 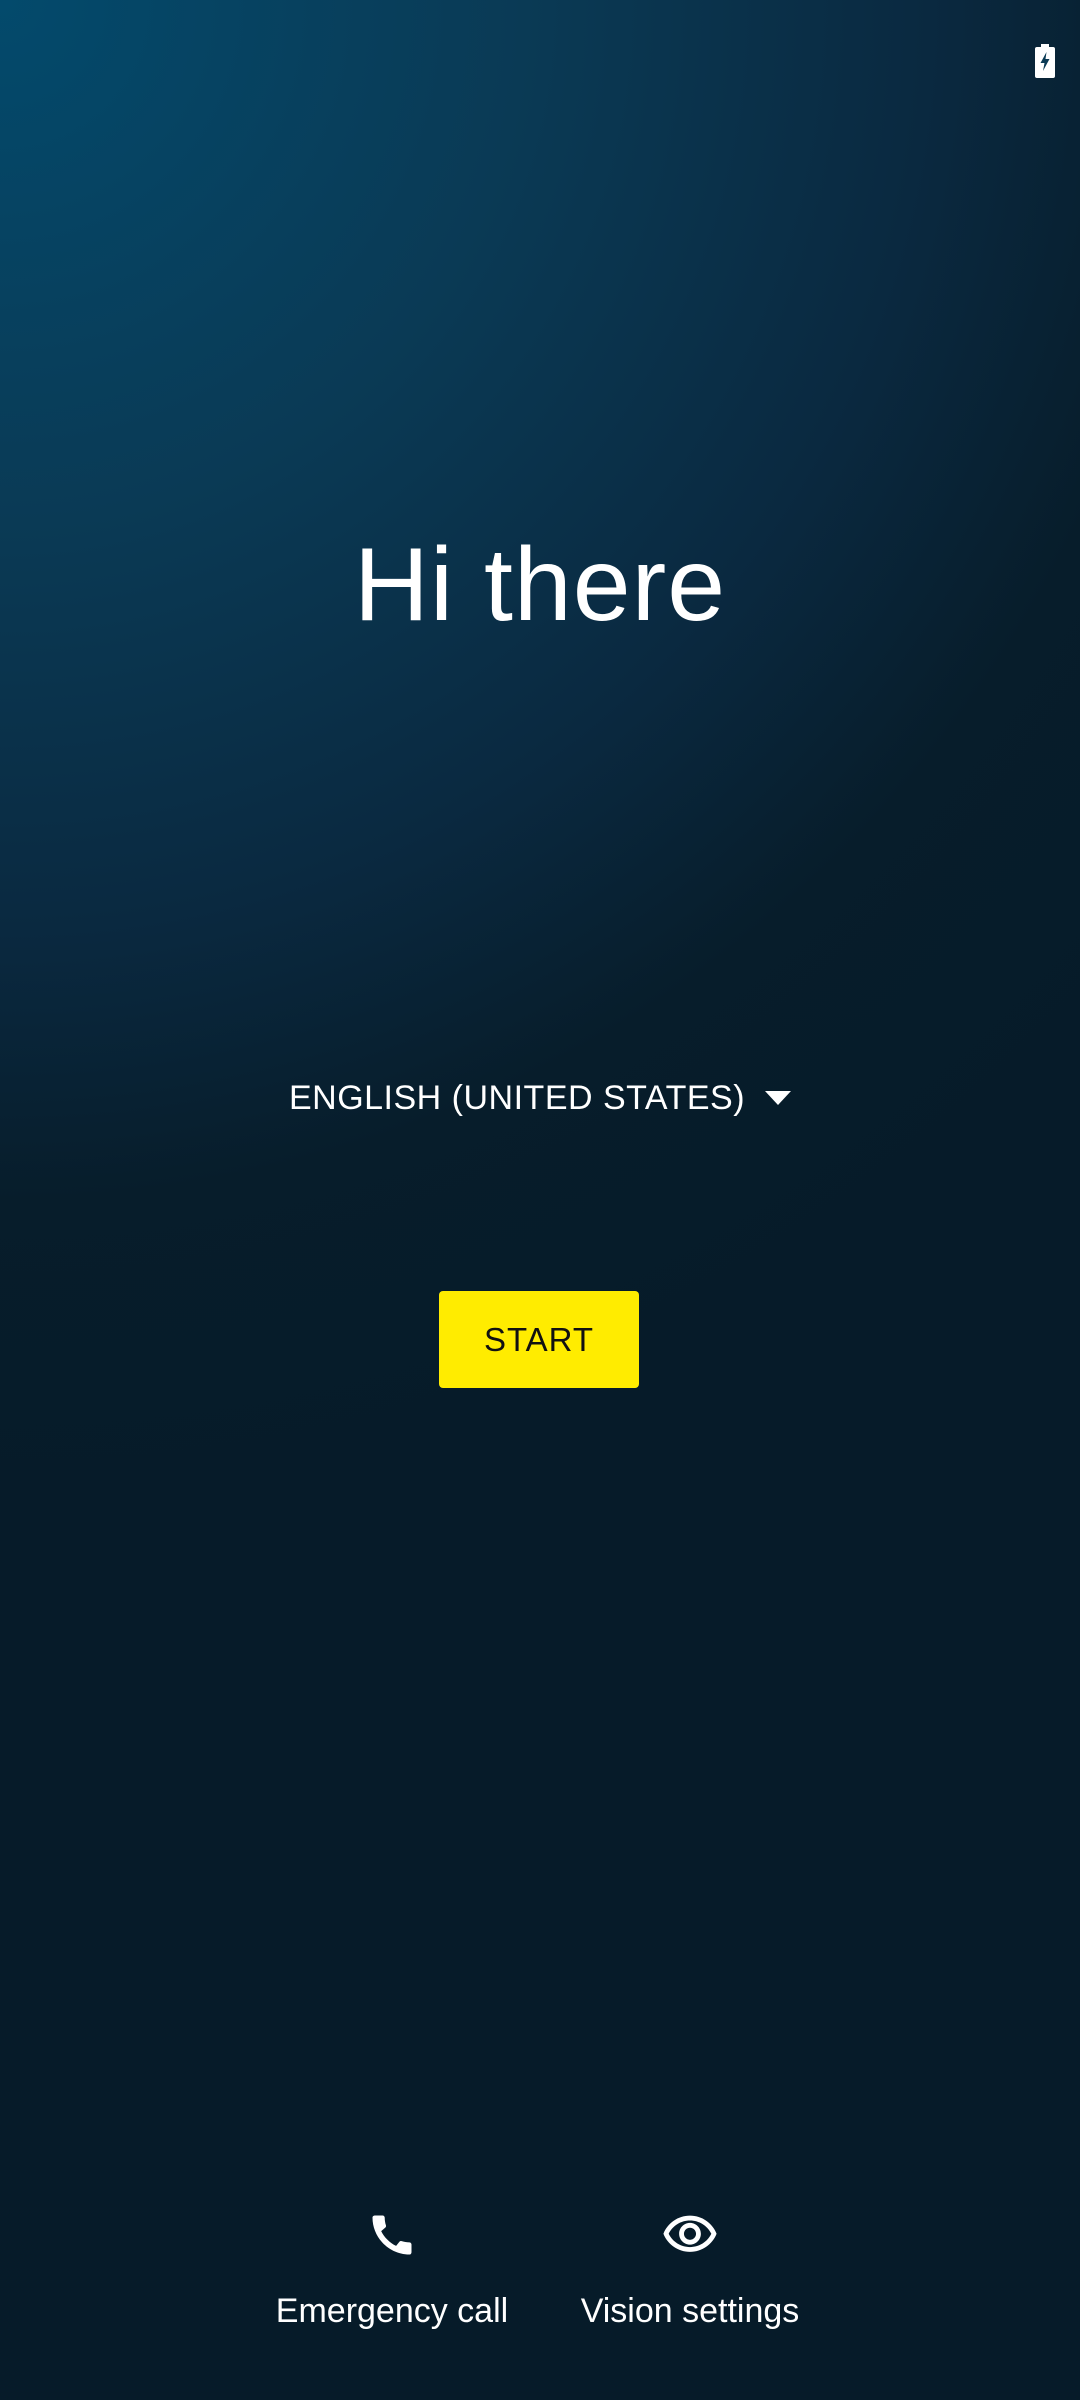 I want to click on language-selector: ENGLISH (UNITED STATES), so click(x=540, y=1098).